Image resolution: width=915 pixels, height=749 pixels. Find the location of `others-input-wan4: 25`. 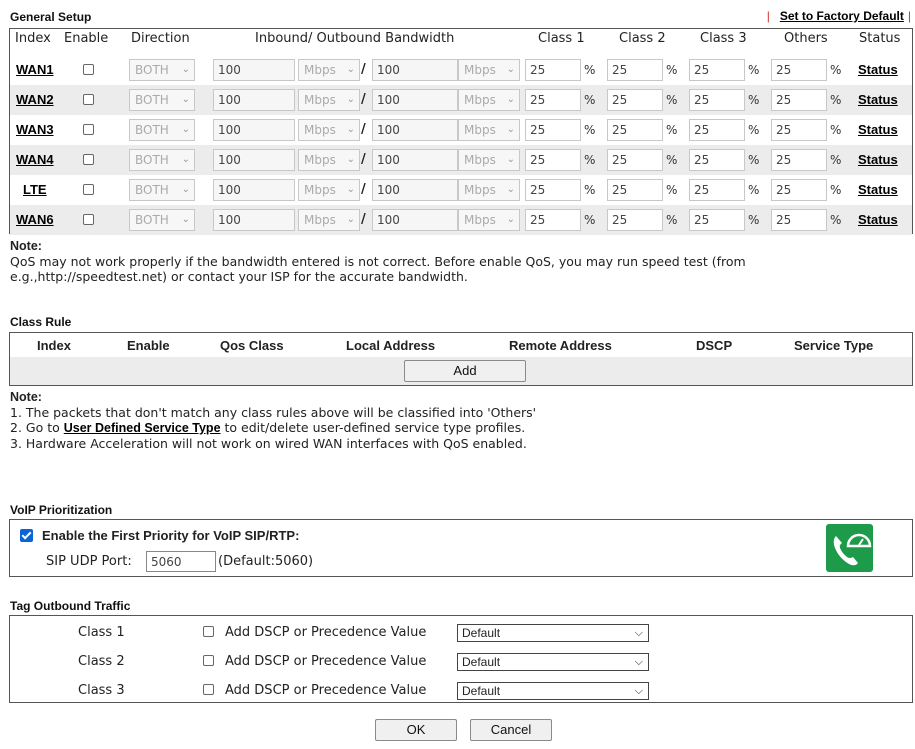

others-input-wan4: 25 is located at coordinates (799, 160).